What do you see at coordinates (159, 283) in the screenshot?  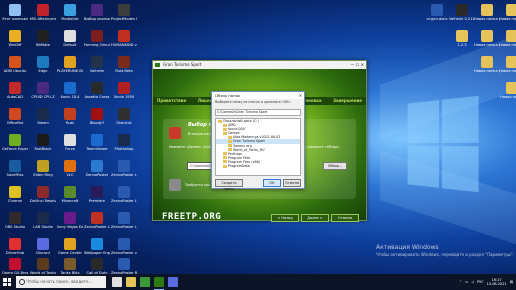 I see `installer-icon` at bounding box center [159, 283].